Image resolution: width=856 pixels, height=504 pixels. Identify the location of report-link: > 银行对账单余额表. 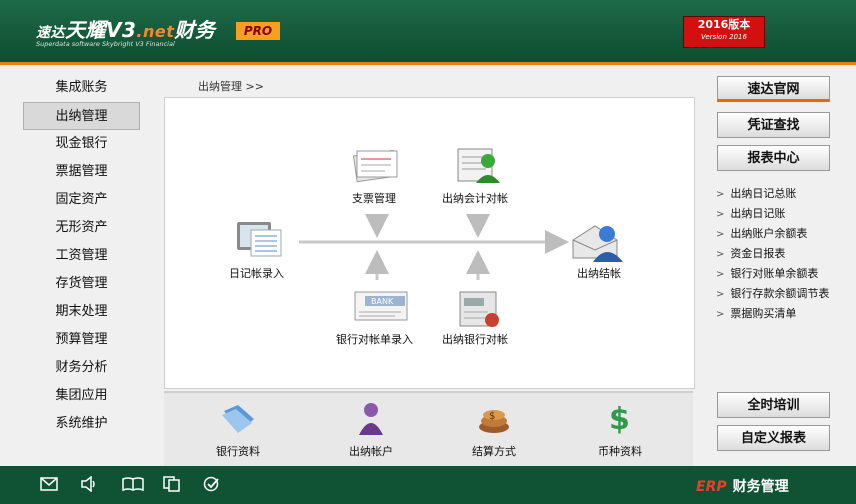
(785, 274).